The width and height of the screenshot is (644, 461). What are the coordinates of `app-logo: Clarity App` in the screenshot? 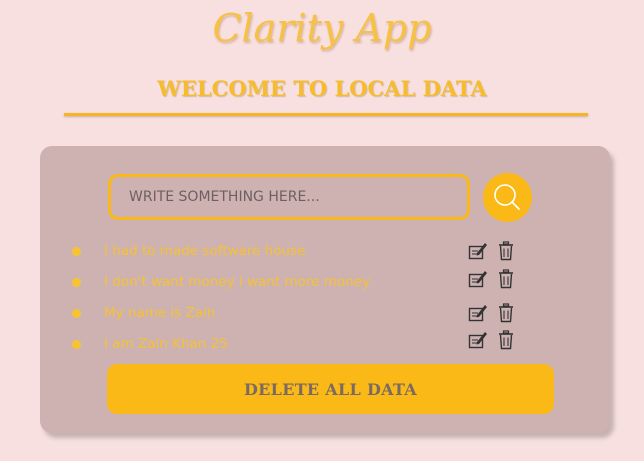 It's located at (322, 28).